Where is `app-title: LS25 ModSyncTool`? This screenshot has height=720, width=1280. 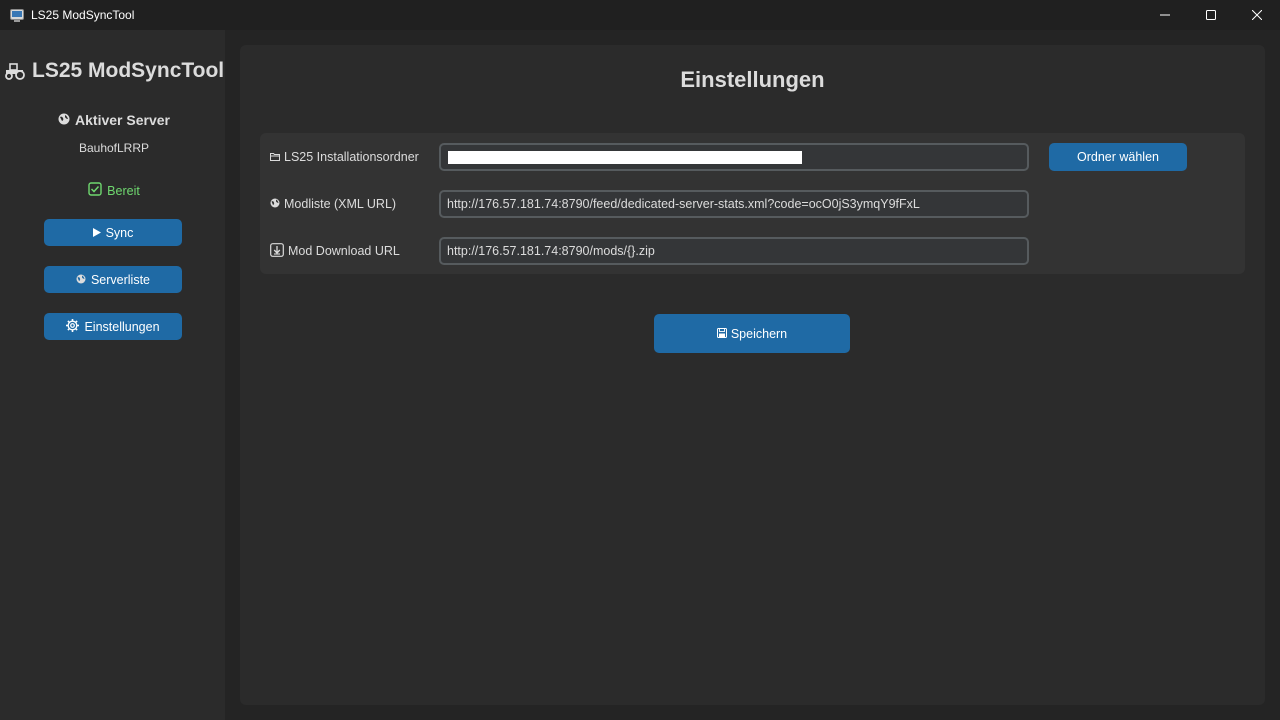 app-title: LS25 ModSyncTool is located at coordinates (116, 71).